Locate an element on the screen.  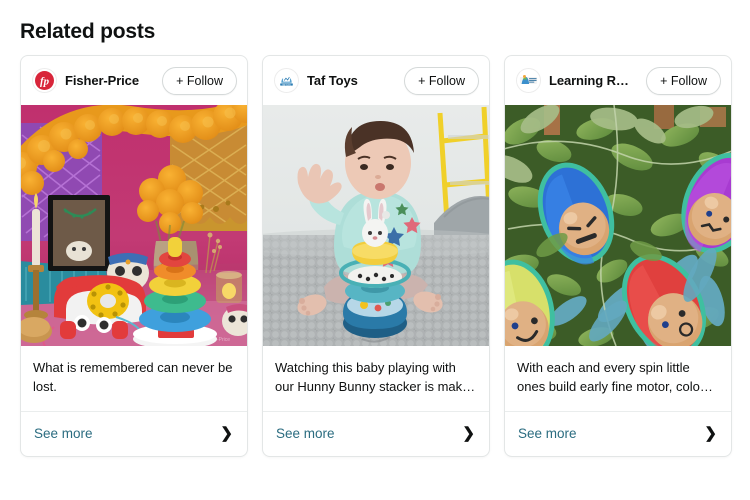
svg-text: TAF TOYS is located at coordinates (286, 84).